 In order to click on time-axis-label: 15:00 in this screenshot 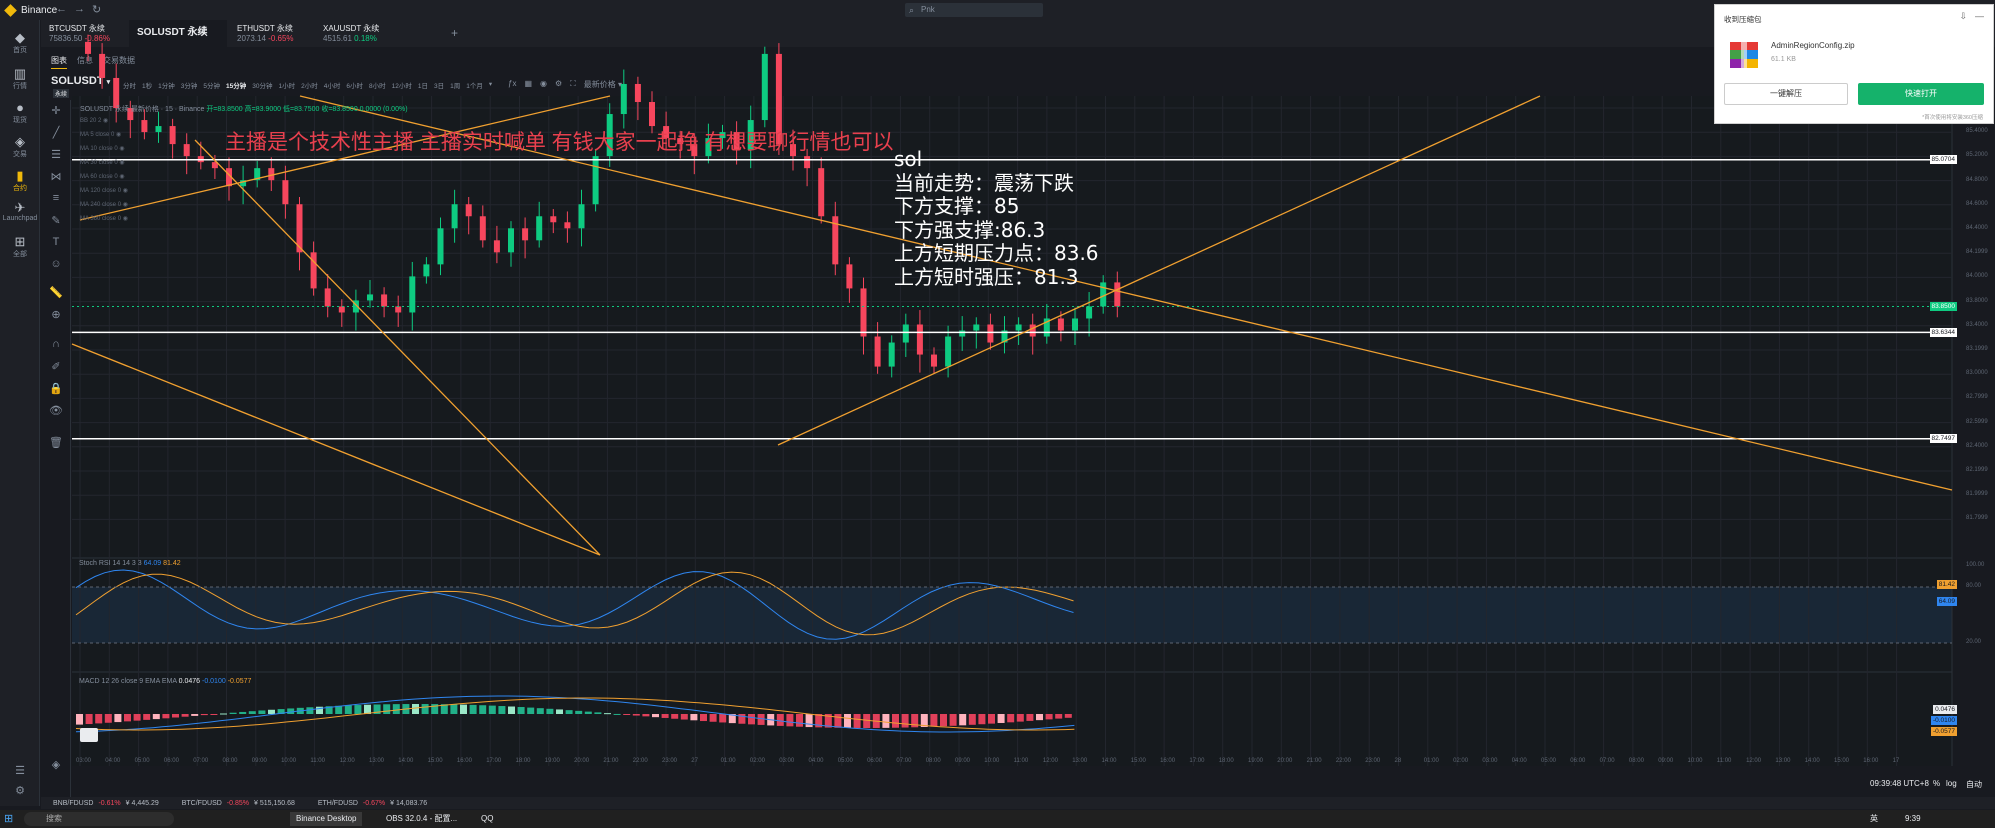, I will do `click(1138, 761)`.